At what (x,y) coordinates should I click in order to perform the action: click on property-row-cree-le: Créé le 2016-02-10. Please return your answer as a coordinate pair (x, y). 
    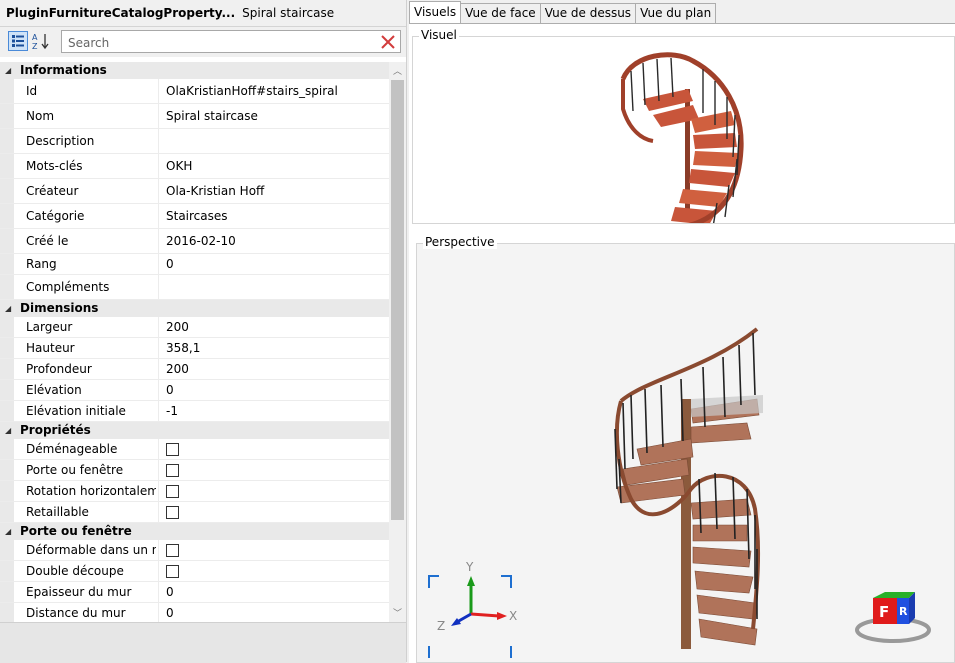
    Looking at the image, I should click on (203, 241).